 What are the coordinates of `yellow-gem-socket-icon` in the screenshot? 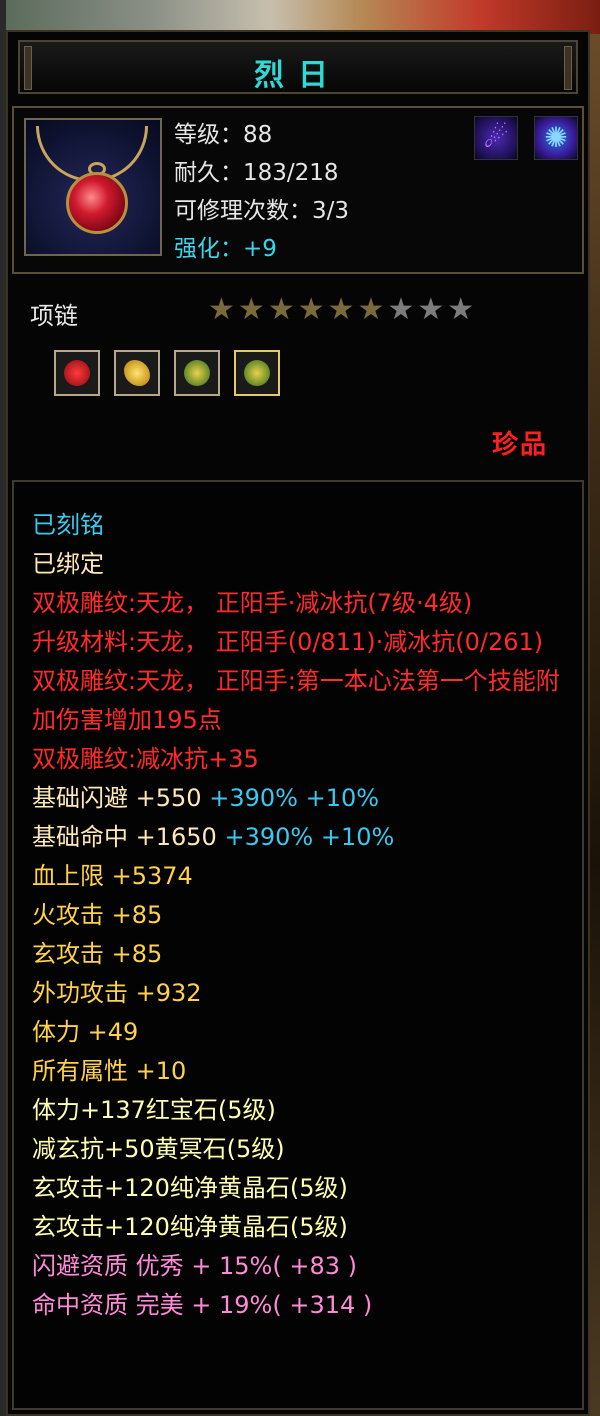 It's located at (137, 373).